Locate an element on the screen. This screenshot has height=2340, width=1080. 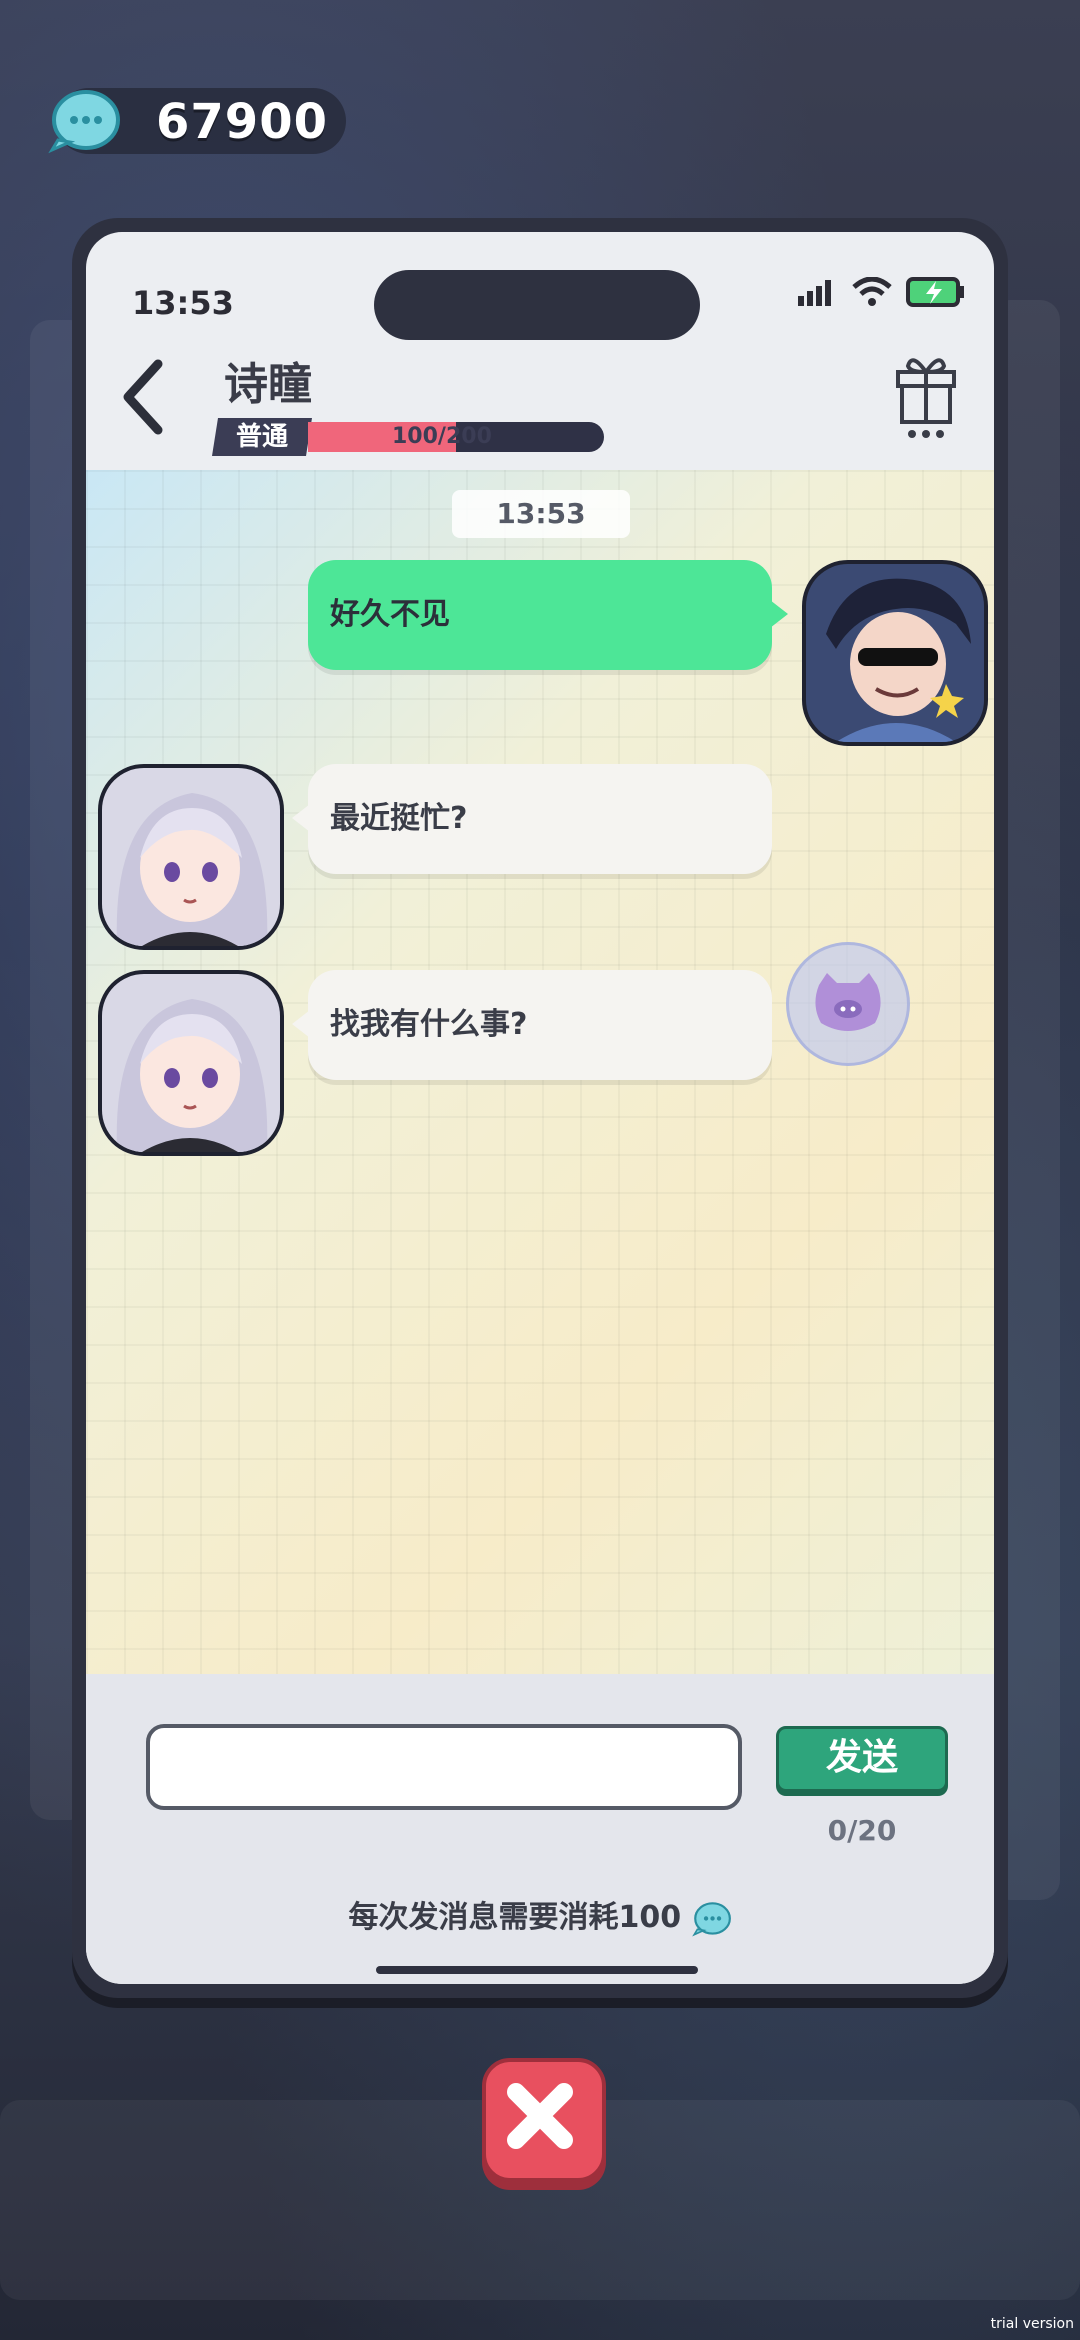
close-icon is located at coordinates (540, 2116).